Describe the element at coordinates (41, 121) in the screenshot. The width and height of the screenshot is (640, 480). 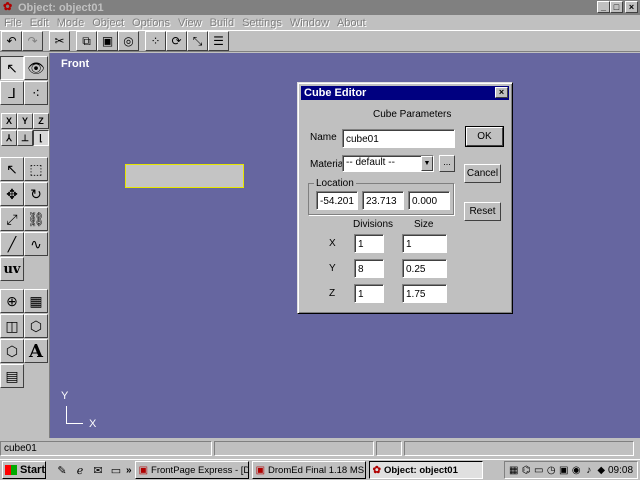
I see `axis-z-button: Z` at that location.